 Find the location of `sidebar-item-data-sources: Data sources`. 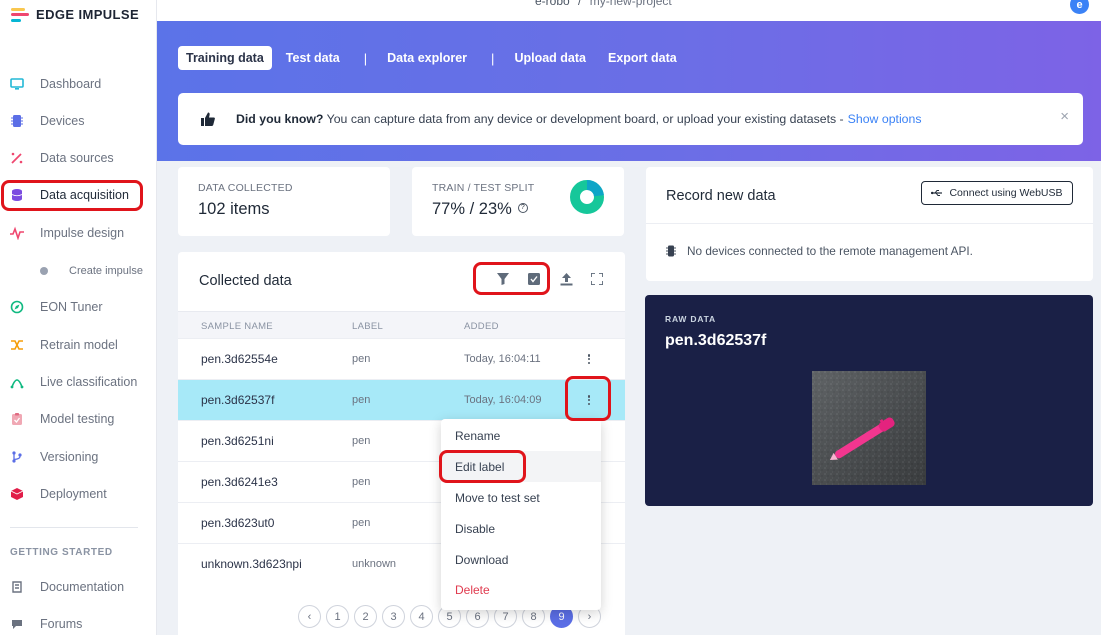

sidebar-item-data-sources: Data sources is located at coordinates (78, 158).